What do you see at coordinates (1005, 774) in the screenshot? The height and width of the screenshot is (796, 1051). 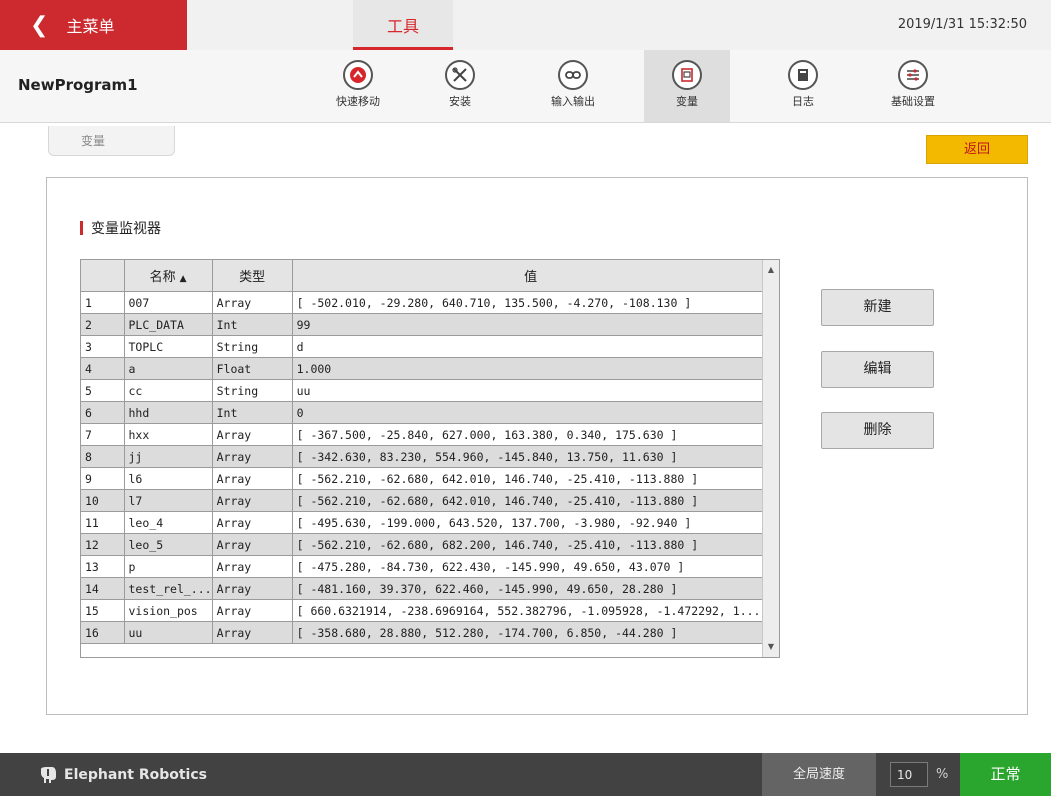 I see `status-badge: 正常` at bounding box center [1005, 774].